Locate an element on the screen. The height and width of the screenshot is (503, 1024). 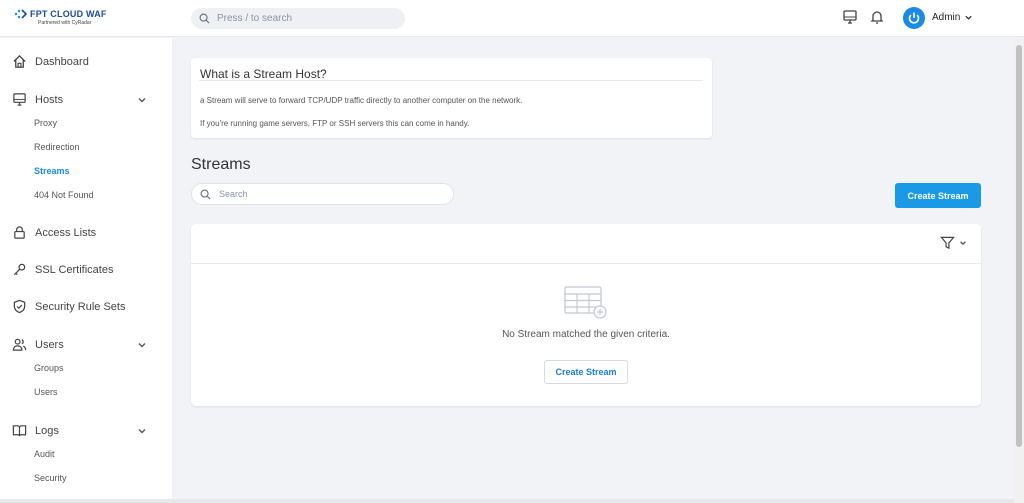
scrollbar is located at coordinates (1019, 270).